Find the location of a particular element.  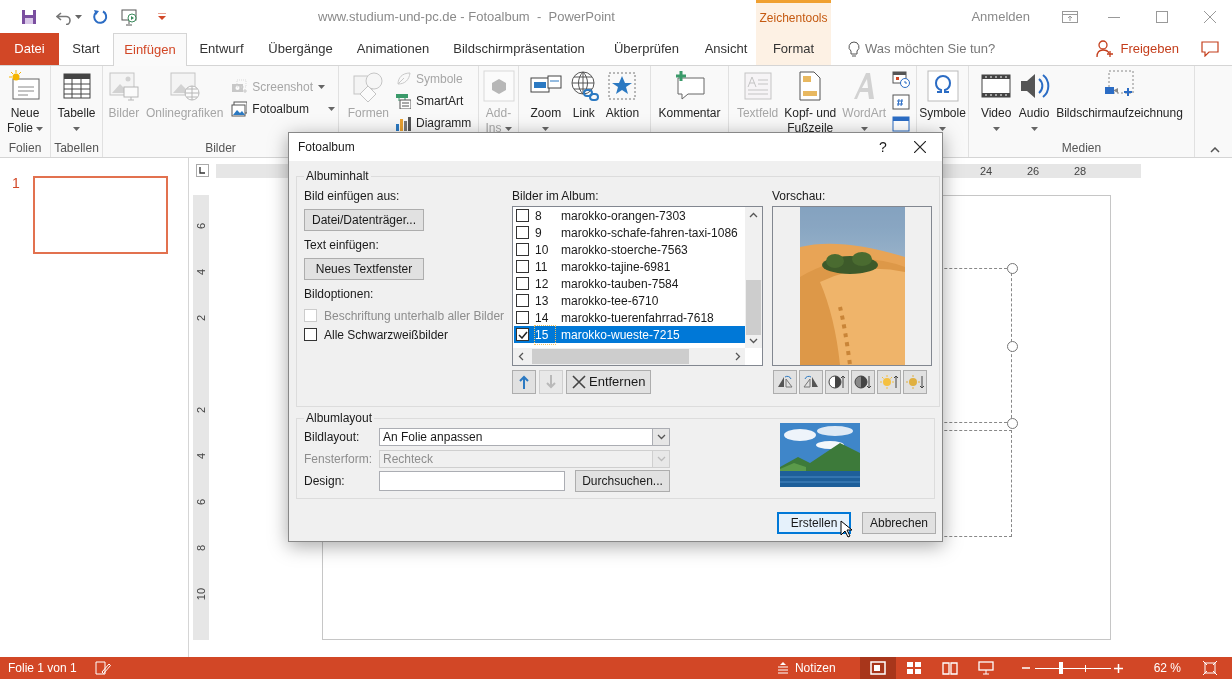

zoom-slider is located at coordinates (1072, 668).